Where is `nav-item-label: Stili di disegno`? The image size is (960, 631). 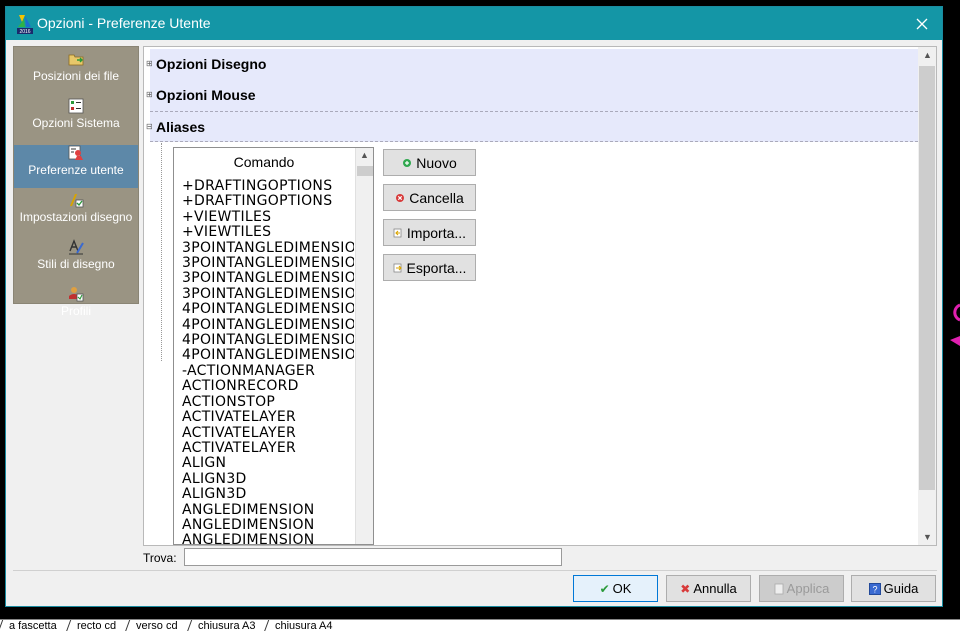
nav-item-label: Stili di disegno is located at coordinates (76, 264).